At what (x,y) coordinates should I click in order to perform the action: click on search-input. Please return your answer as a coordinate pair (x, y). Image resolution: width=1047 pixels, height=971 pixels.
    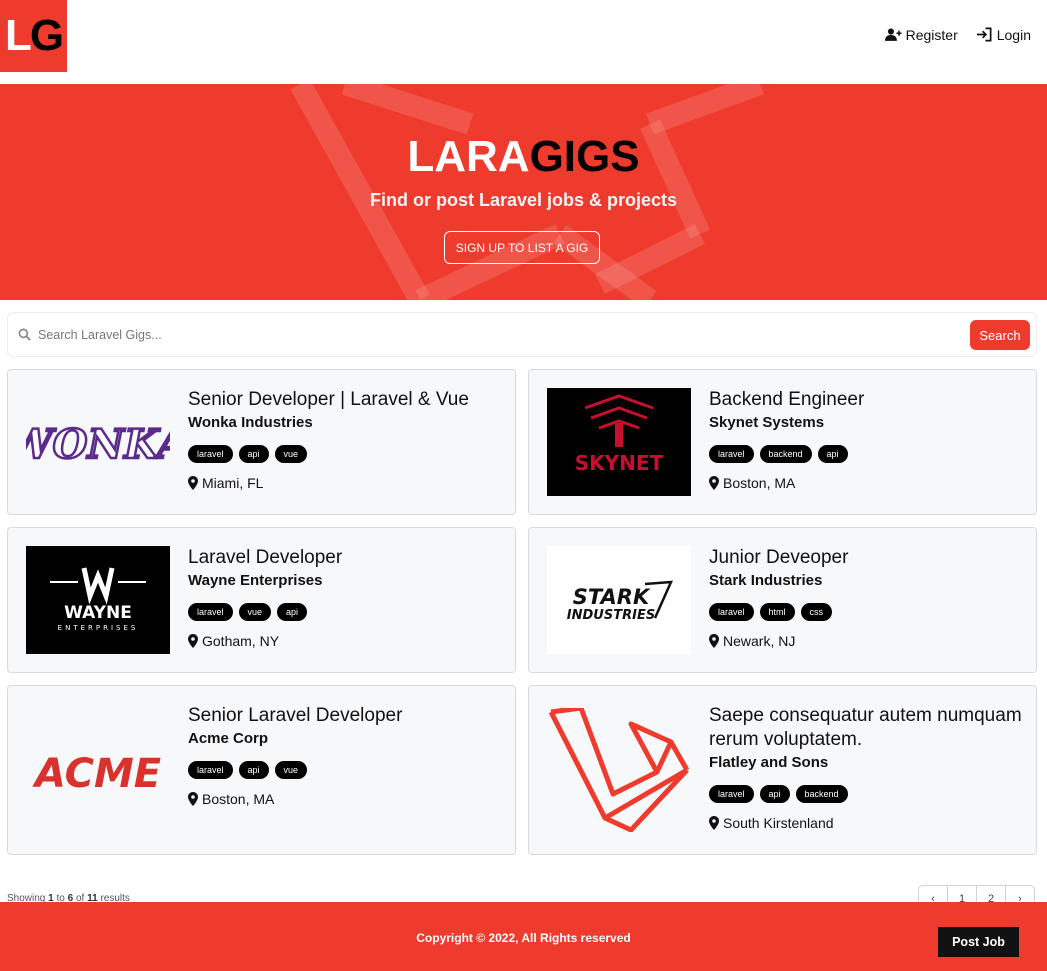
    Looking at the image, I should click on (488, 335).